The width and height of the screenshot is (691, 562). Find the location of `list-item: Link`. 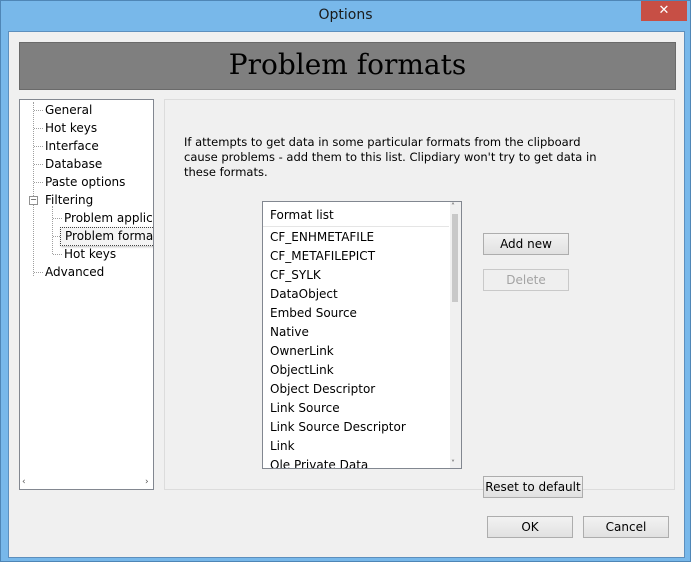

list-item: Link is located at coordinates (282, 446).